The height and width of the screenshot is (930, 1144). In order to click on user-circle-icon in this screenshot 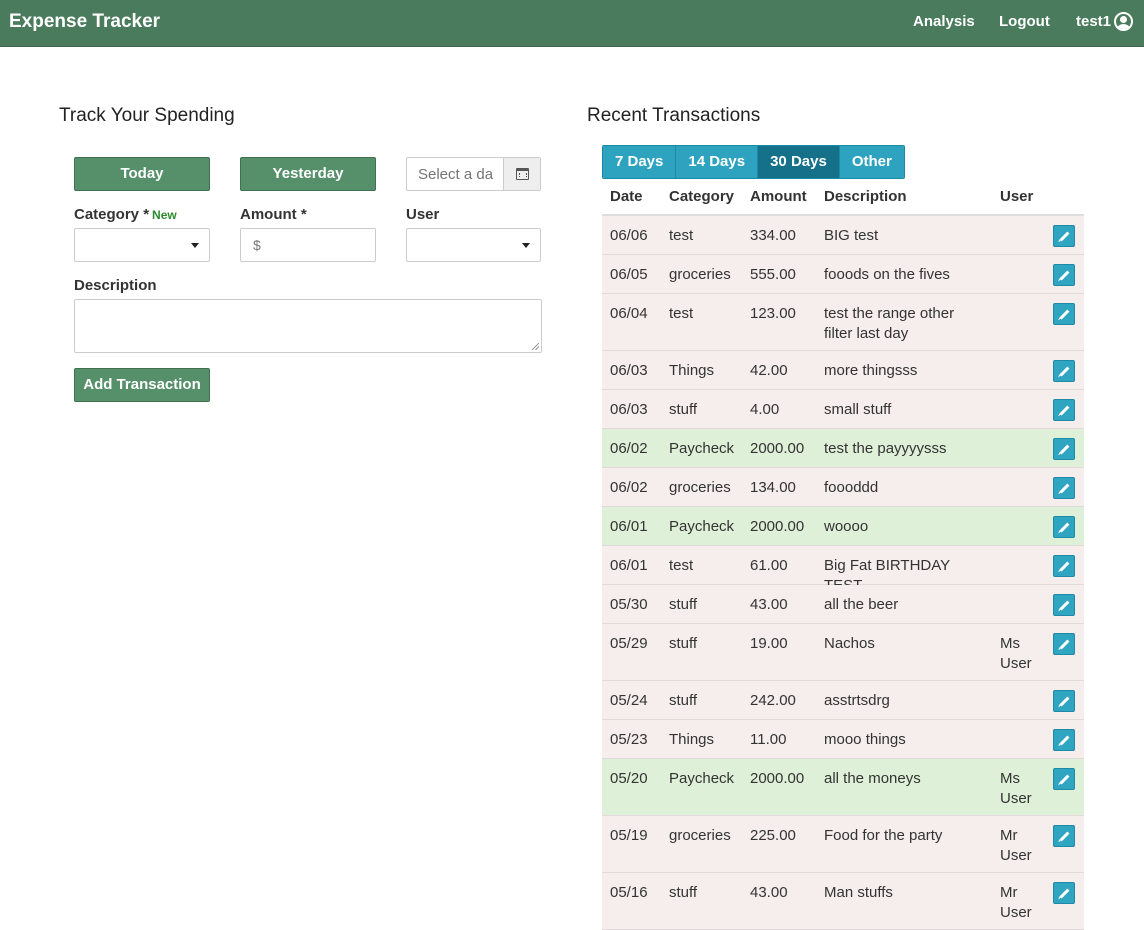, I will do `click(1123, 21)`.